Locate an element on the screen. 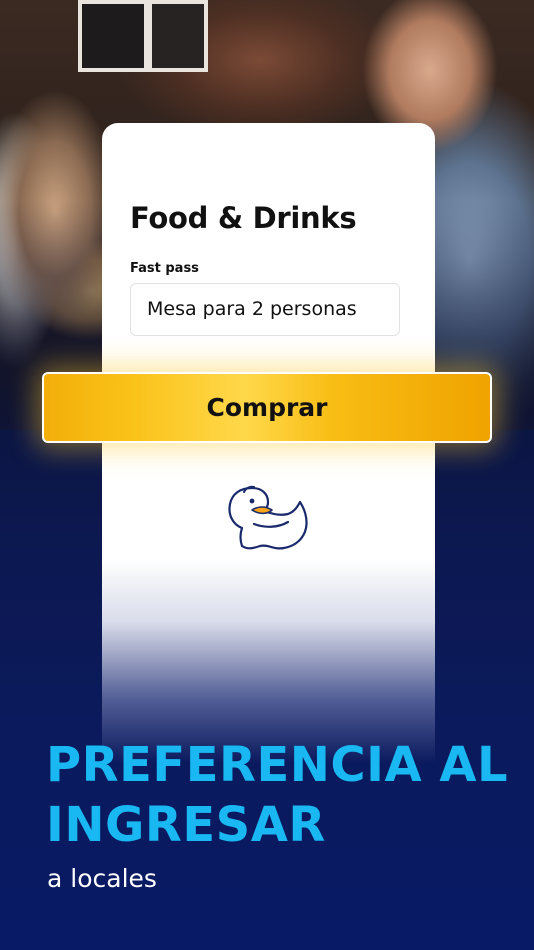 The height and width of the screenshot is (950, 534). card-title: Food & Drinks is located at coordinates (243, 218).